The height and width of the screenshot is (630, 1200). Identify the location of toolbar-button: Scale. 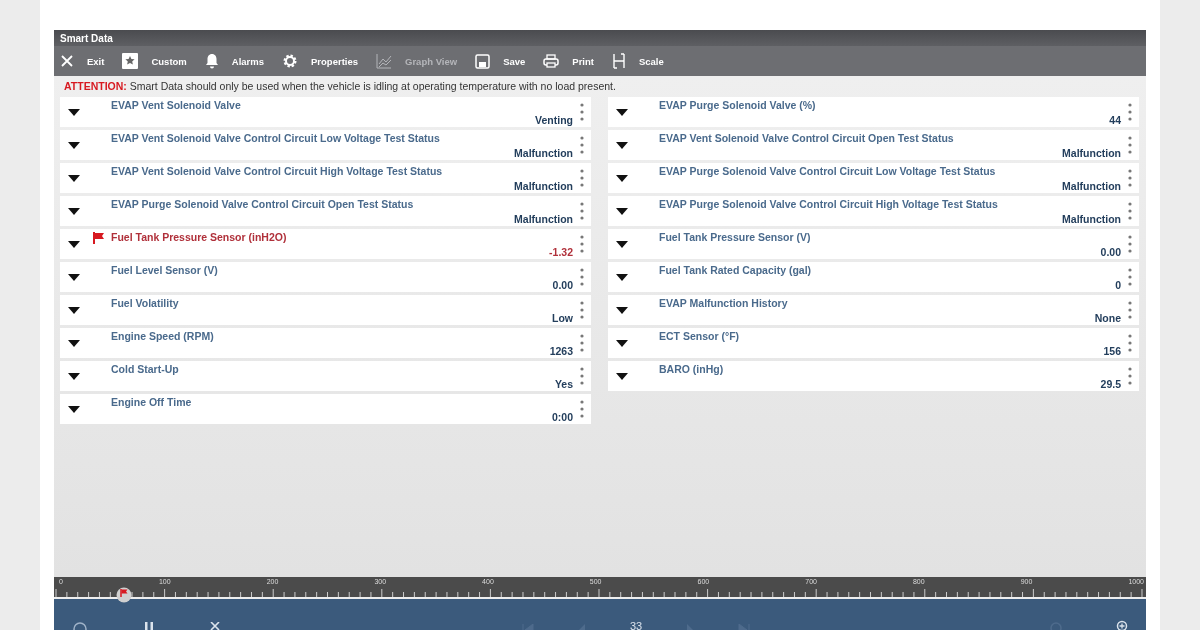
(637, 61).